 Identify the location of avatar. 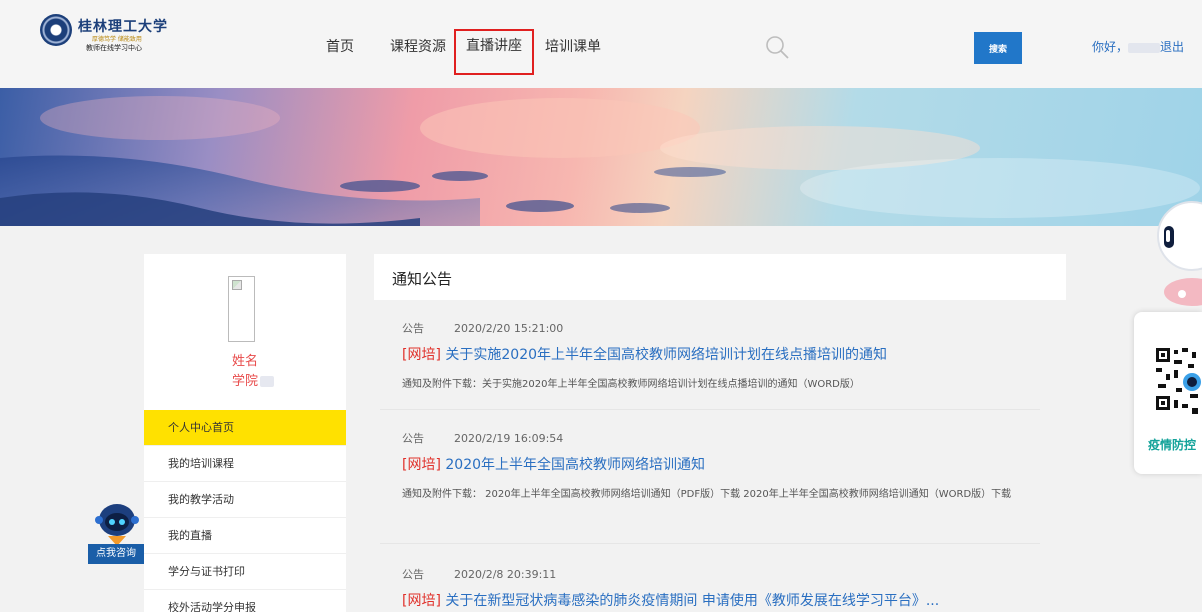
(241, 309).